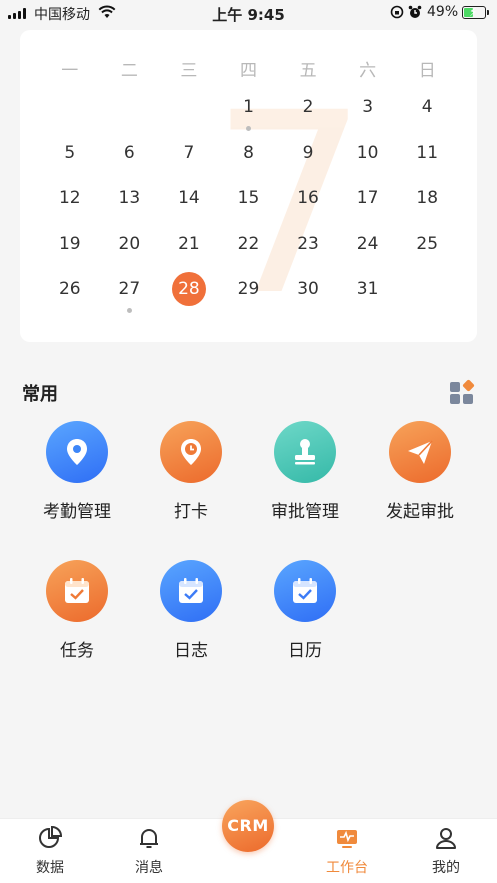  I want to click on tab-label: 消息, so click(149, 868).